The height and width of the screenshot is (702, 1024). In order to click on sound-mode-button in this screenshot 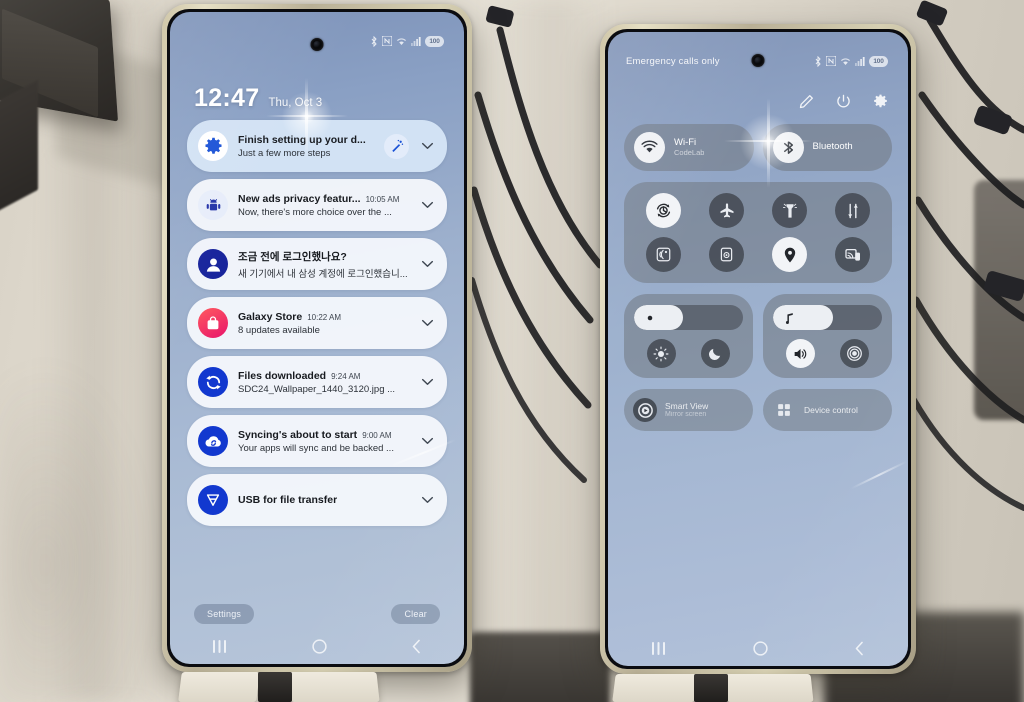, I will do `click(800, 353)`.